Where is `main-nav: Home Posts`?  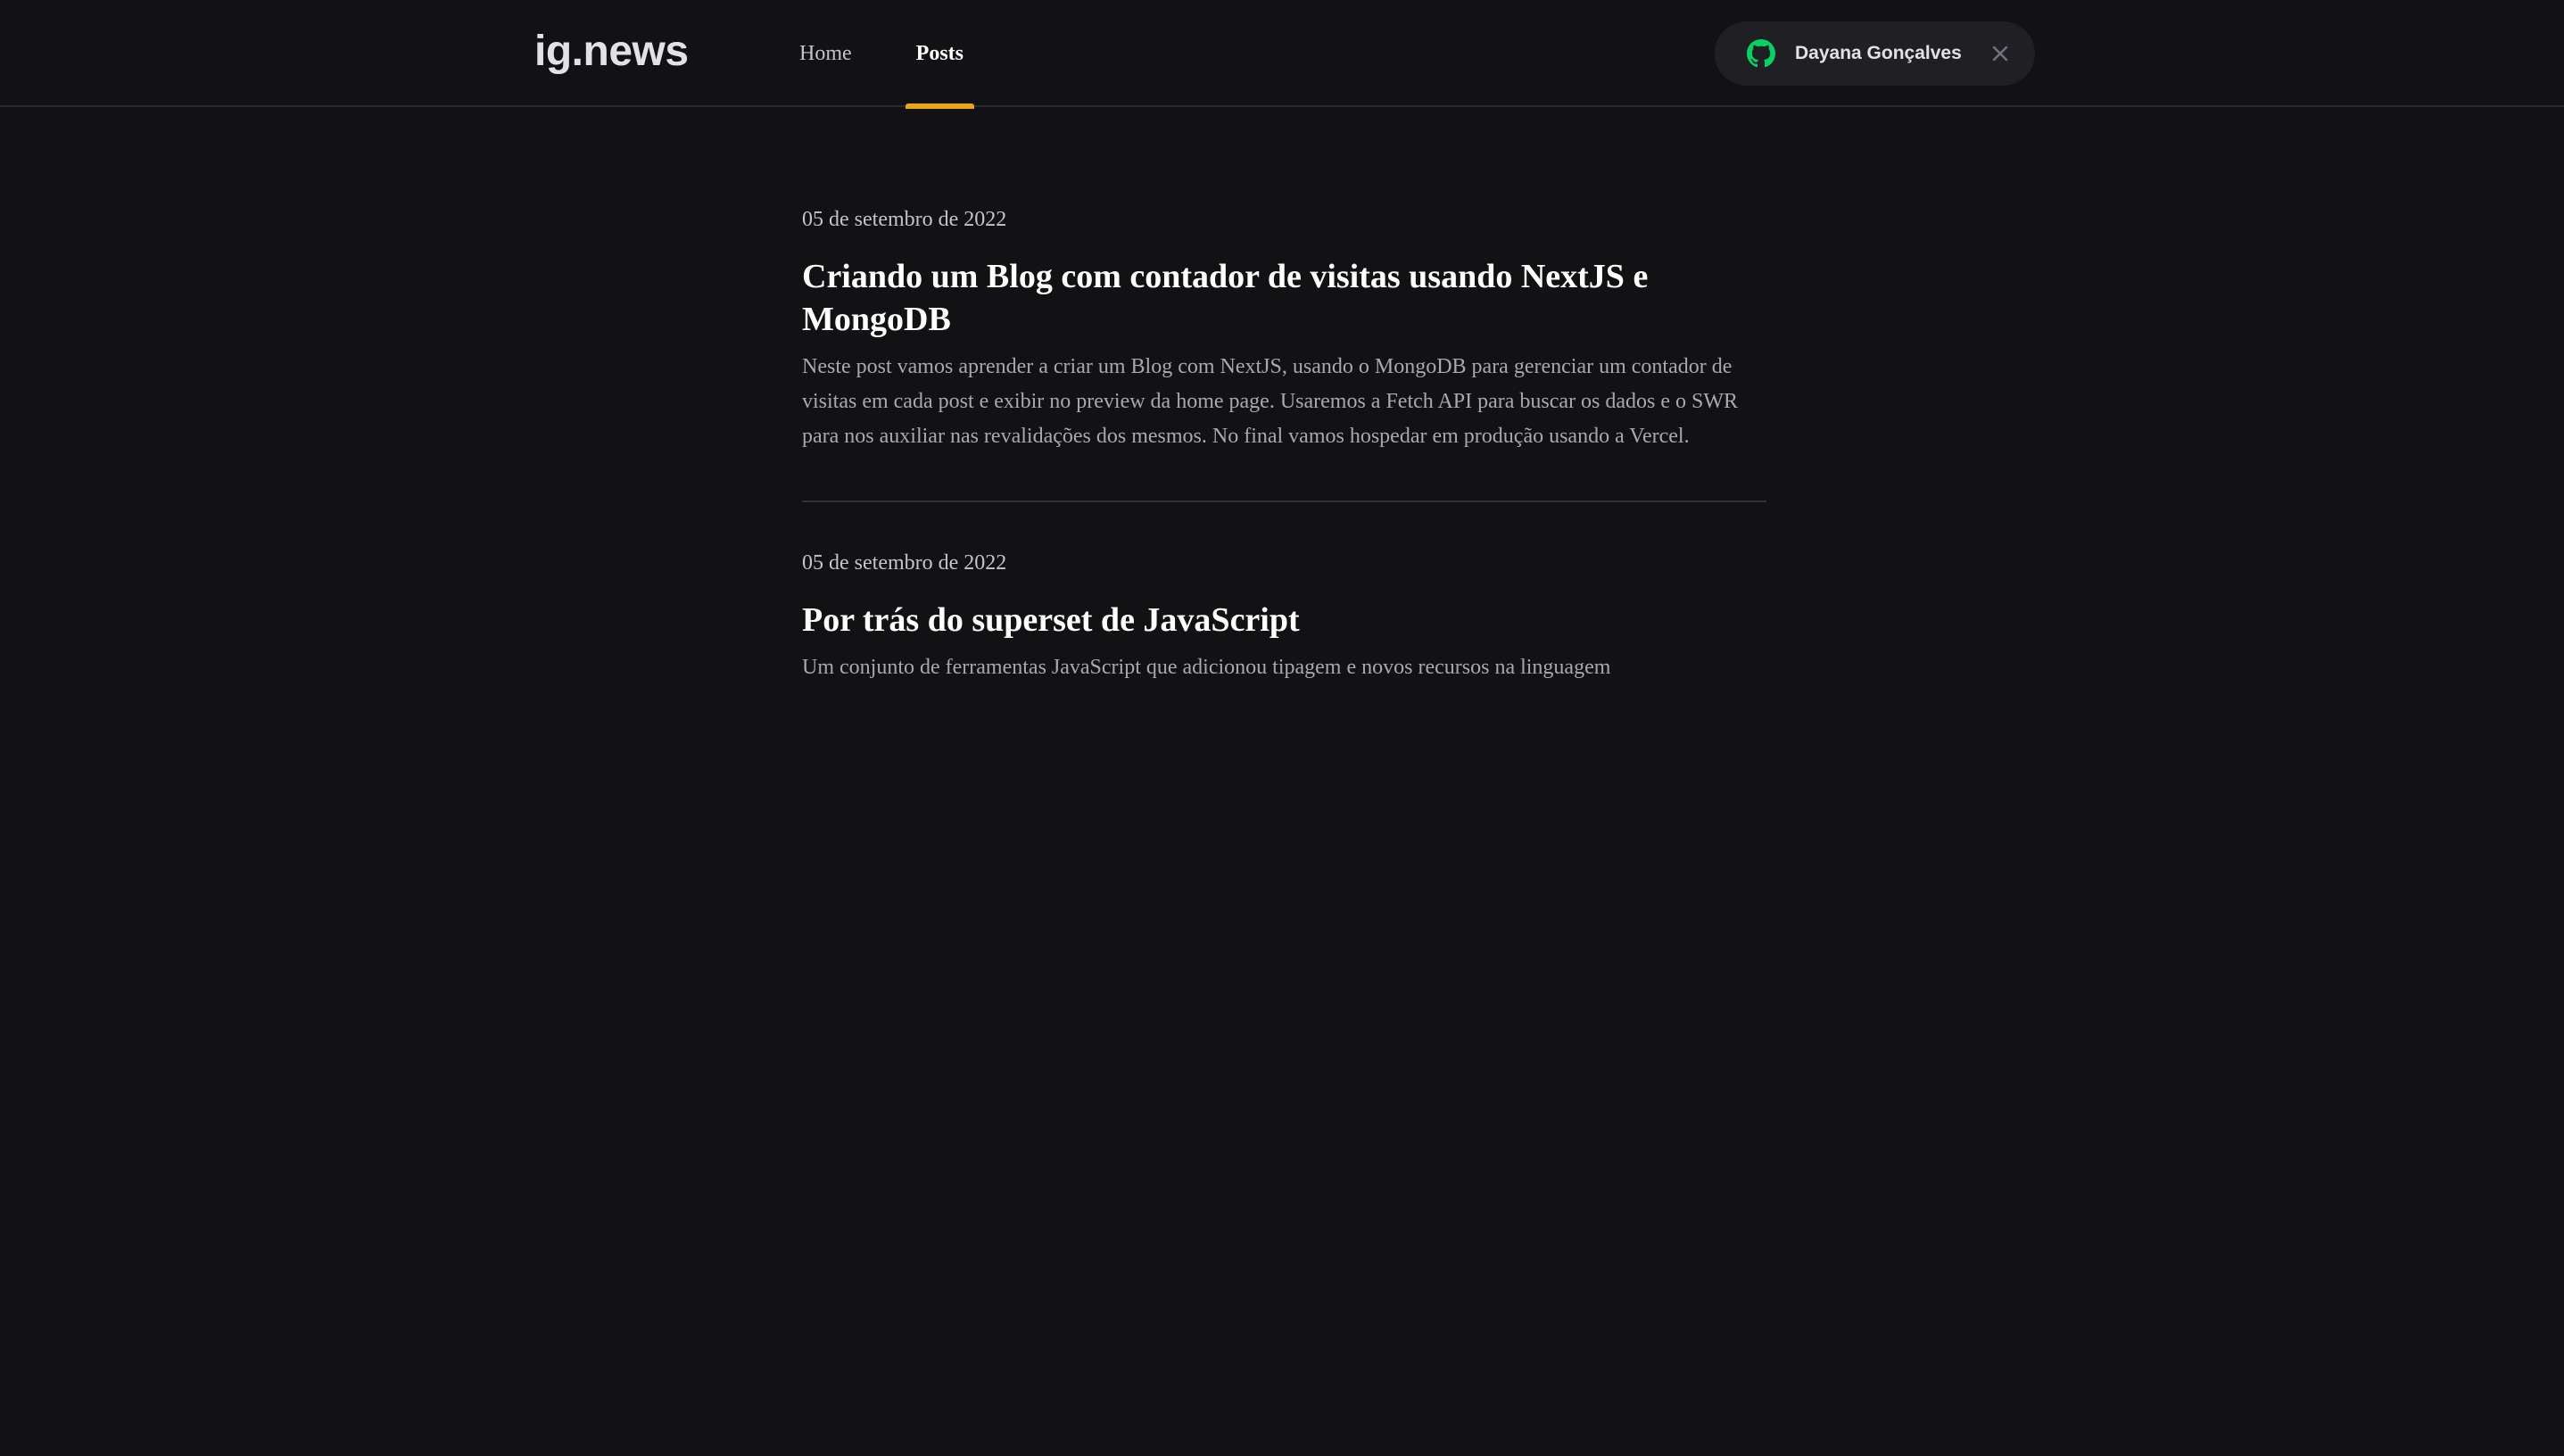
main-nav: Home Posts is located at coordinates (886, 54).